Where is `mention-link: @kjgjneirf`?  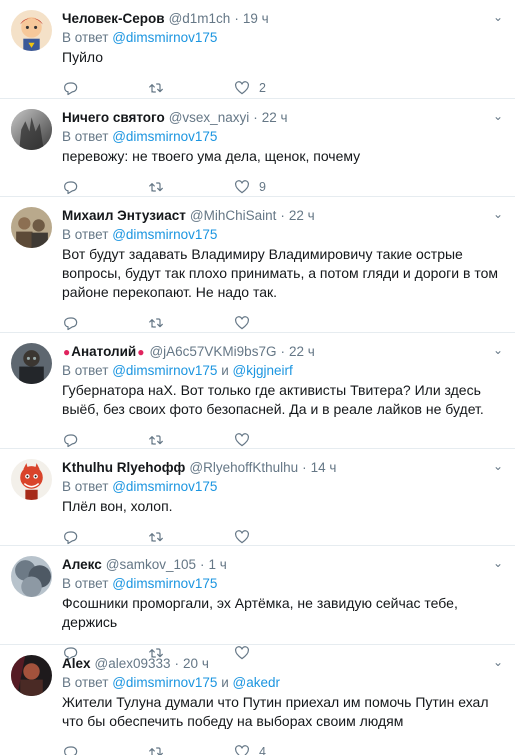 mention-link: @kjgjneirf is located at coordinates (263, 370).